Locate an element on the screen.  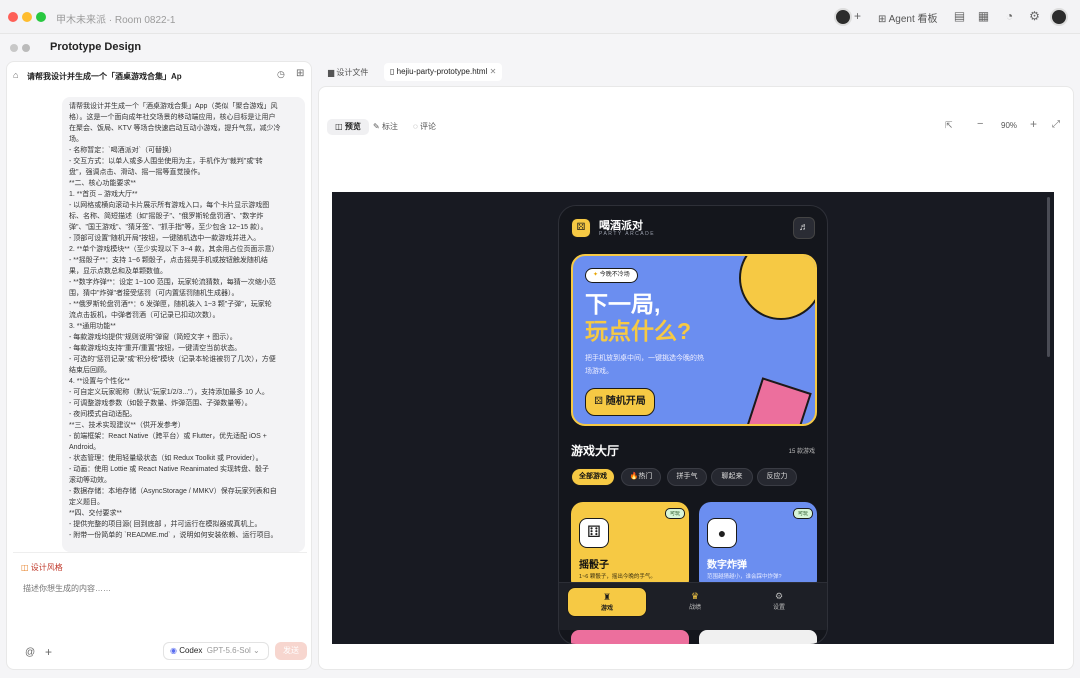
model-selector: ◉ Codex GPT-5.6-Sol ⌄ is located at coordinates (216, 651).